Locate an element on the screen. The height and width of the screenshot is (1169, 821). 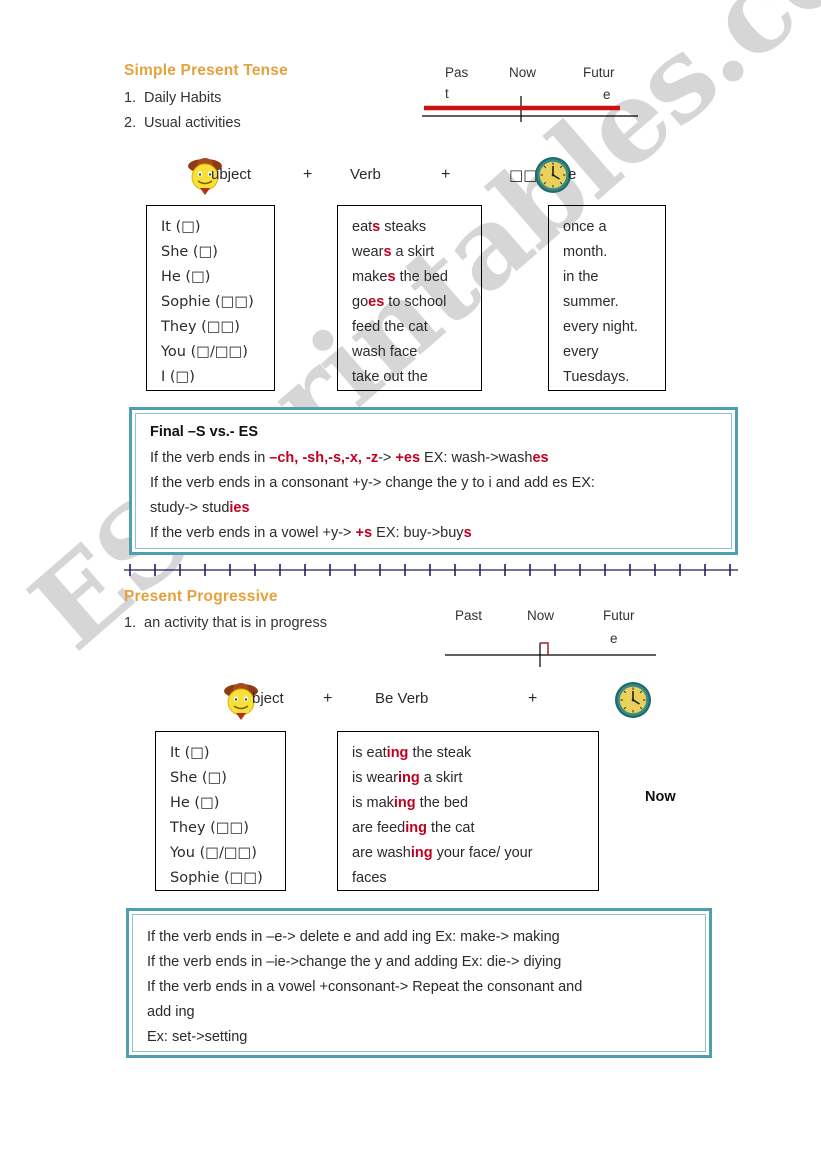
formula-verb-label: Be Verb is located at coordinates (402, 698).